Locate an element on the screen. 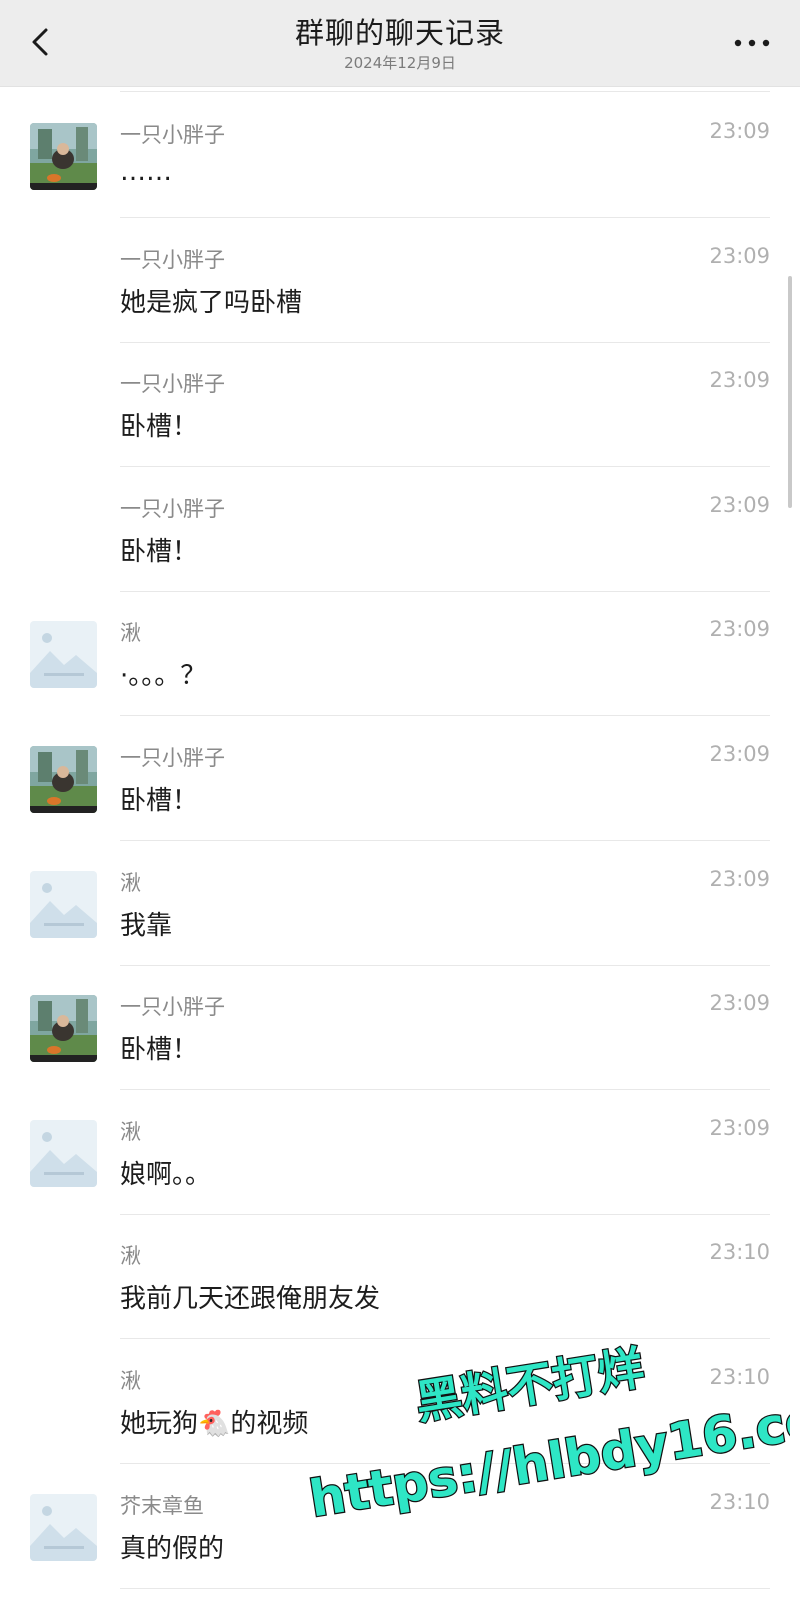 Image resolution: width=800 pixels, height=1602 pixels. title-box: 群聊的聊天记录 2024年12月9日 is located at coordinates (400, 43).